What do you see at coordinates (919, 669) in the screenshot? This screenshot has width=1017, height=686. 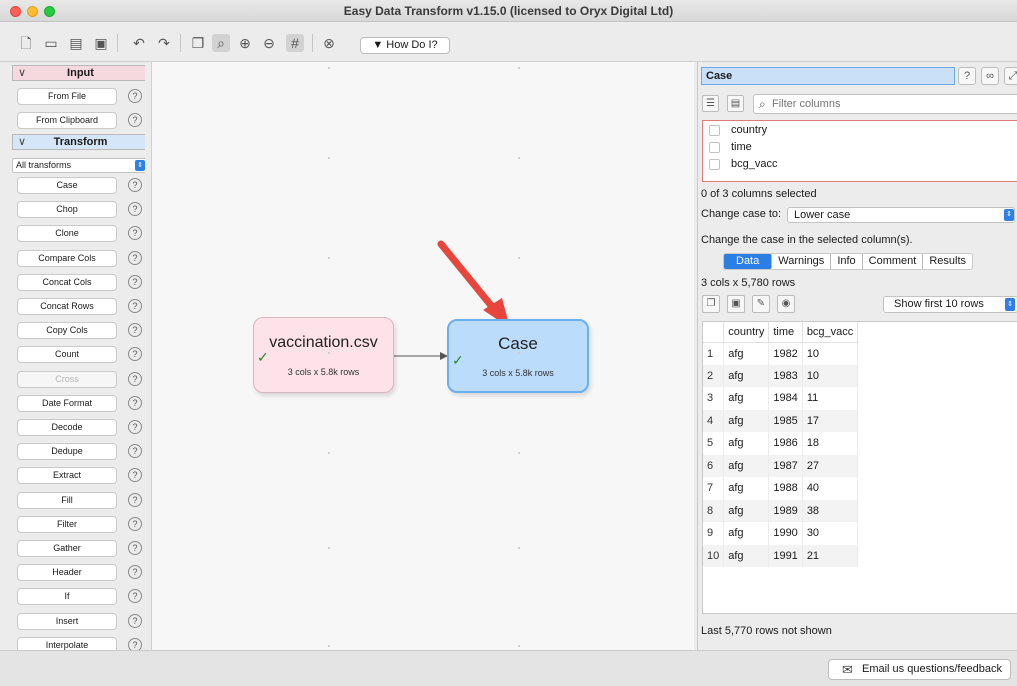 I see `email-feedback-button: ✉ Email us questions/feedback` at bounding box center [919, 669].